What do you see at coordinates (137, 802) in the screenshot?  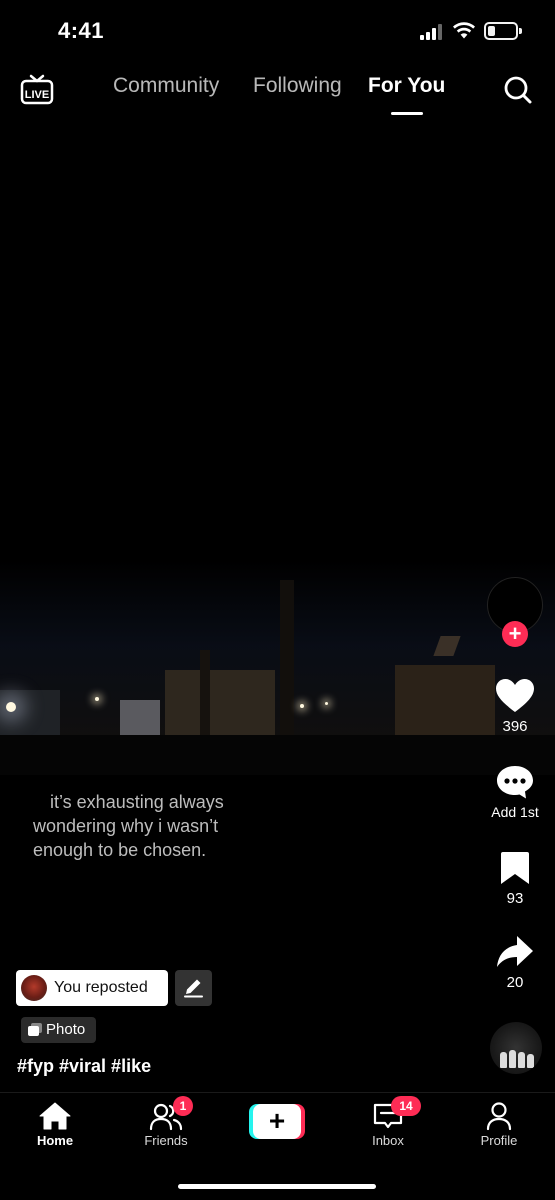 I see `caption-line: it’s exhausting always` at bounding box center [137, 802].